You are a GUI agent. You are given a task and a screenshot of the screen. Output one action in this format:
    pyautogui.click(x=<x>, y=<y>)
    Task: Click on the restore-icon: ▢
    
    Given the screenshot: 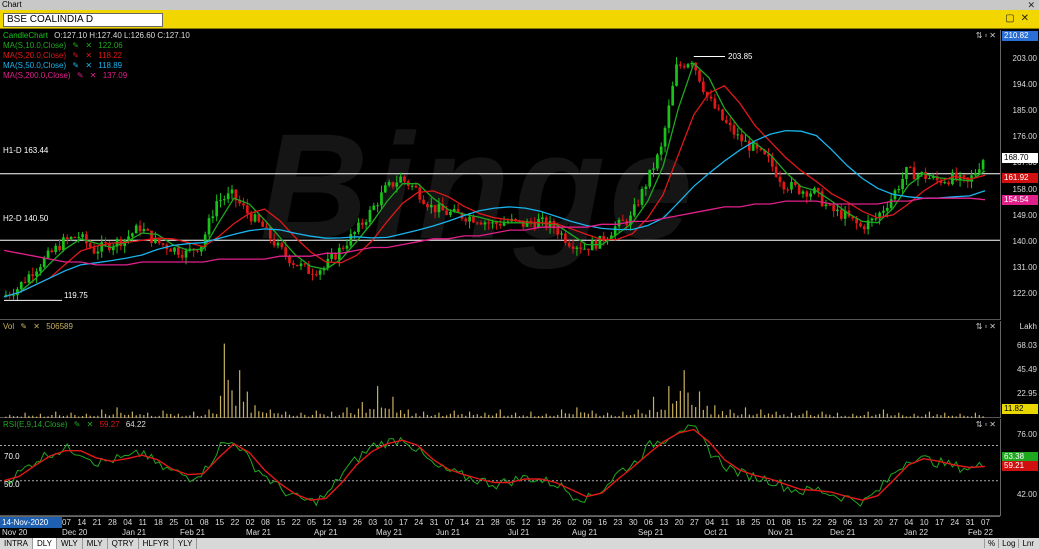 What is the action you would take?
    pyautogui.click(x=1012, y=18)
    